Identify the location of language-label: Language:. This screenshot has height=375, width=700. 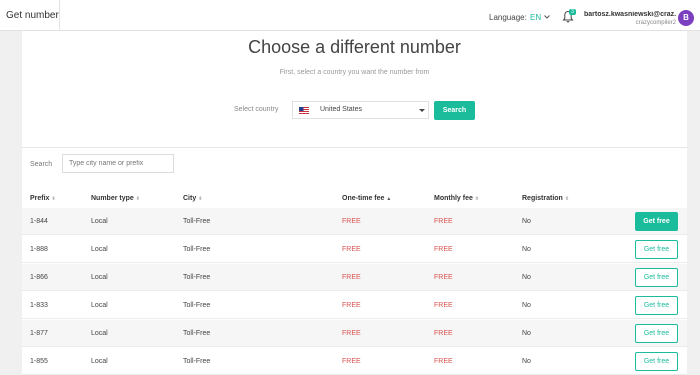
(508, 17).